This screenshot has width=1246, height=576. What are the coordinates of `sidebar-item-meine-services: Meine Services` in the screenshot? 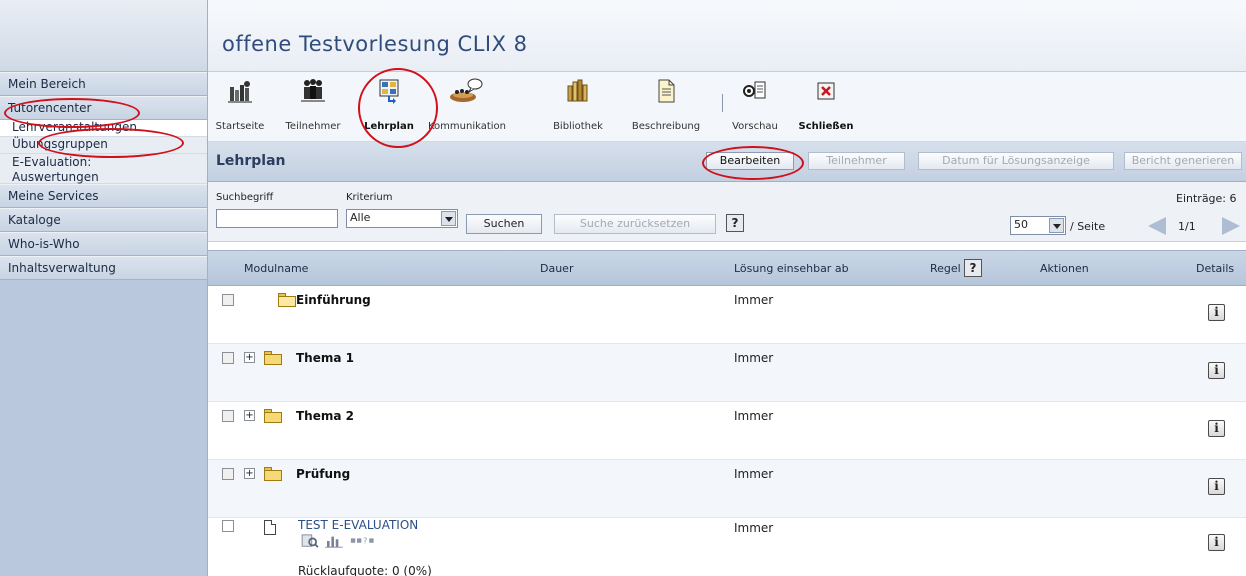 It's located at (103, 196).